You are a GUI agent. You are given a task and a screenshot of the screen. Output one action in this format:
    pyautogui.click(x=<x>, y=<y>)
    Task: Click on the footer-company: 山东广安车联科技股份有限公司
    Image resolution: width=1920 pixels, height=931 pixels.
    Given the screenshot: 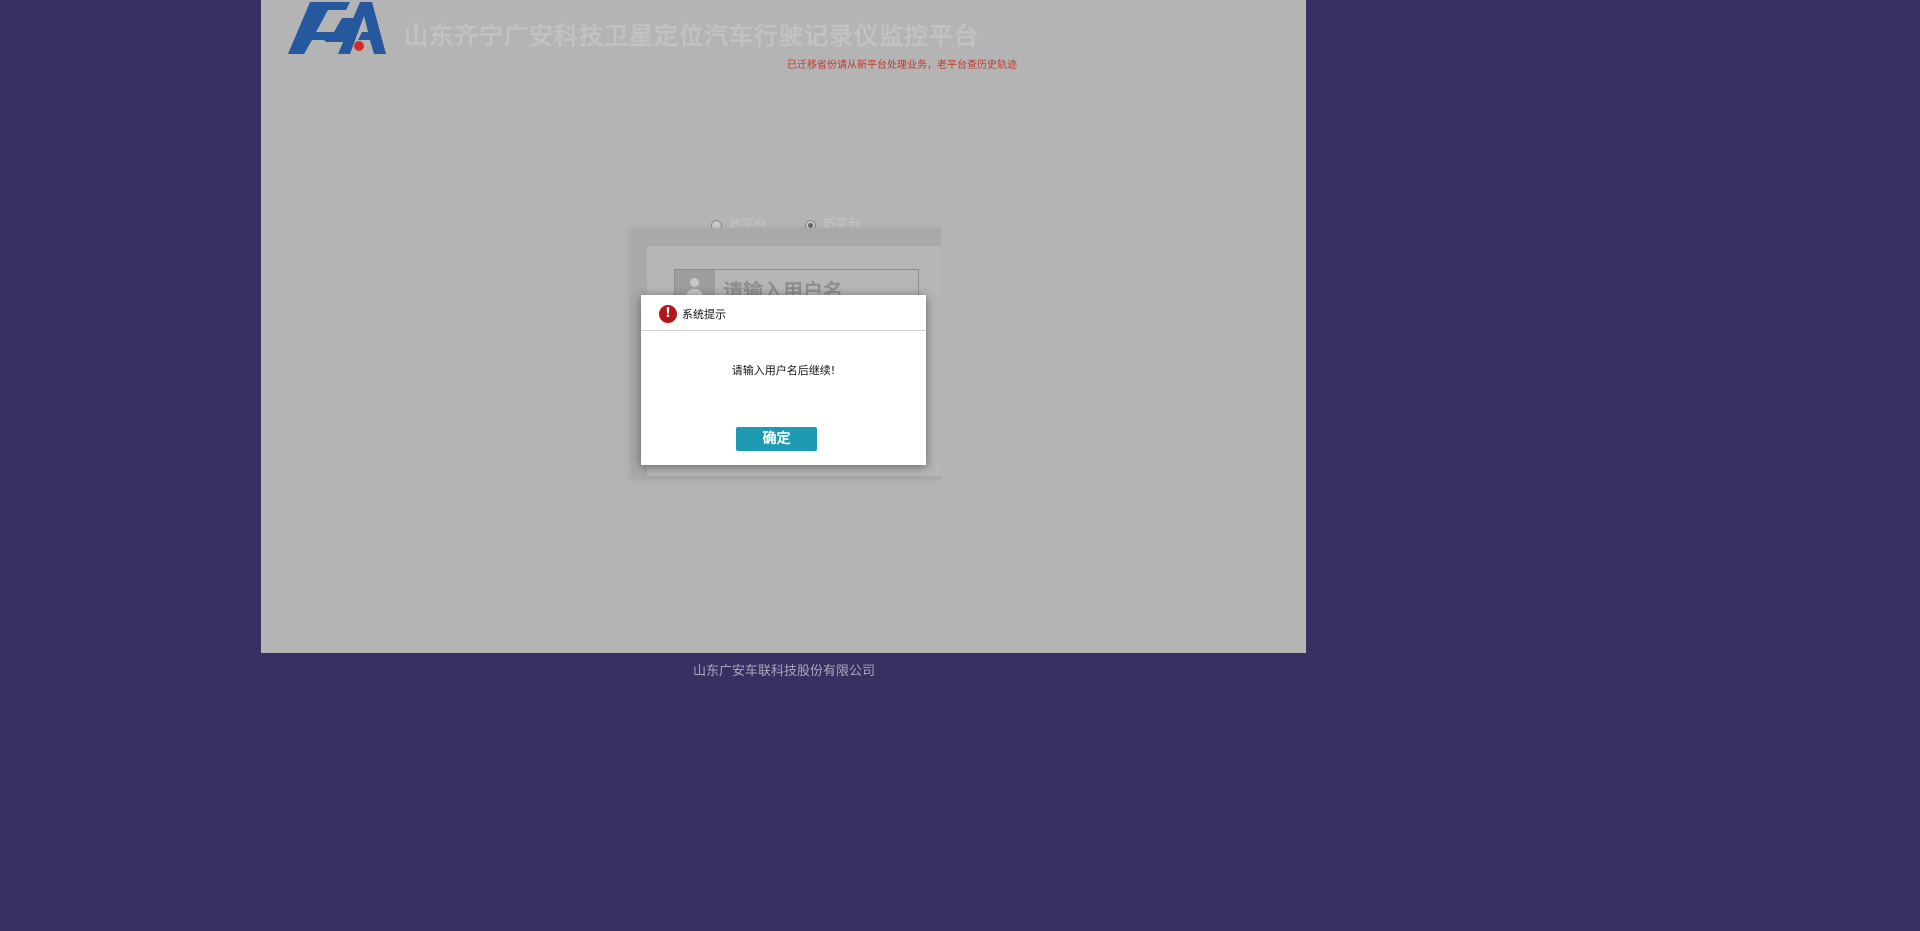 What is the action you would take?
    pyautogui.click(x=783, y=671)
    